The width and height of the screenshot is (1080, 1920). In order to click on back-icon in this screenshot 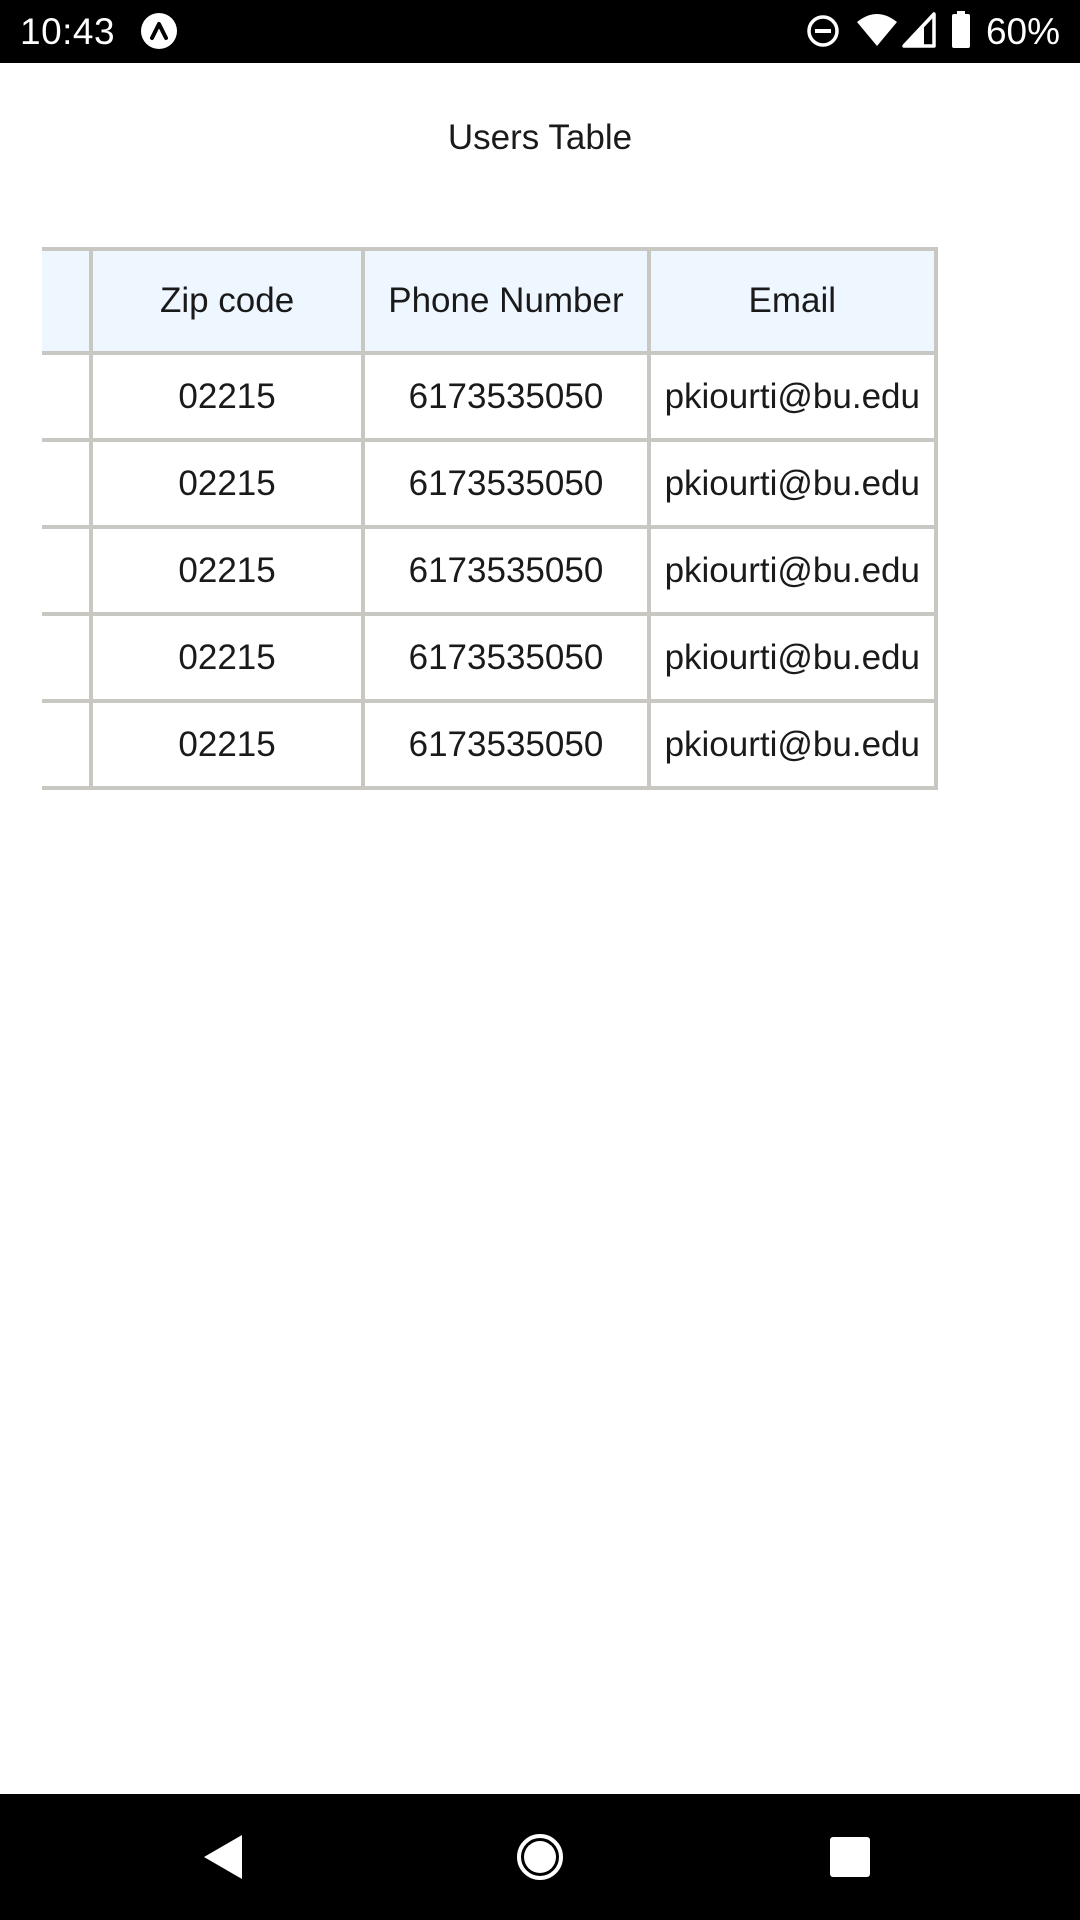, I will do `click(223, 1857)`.